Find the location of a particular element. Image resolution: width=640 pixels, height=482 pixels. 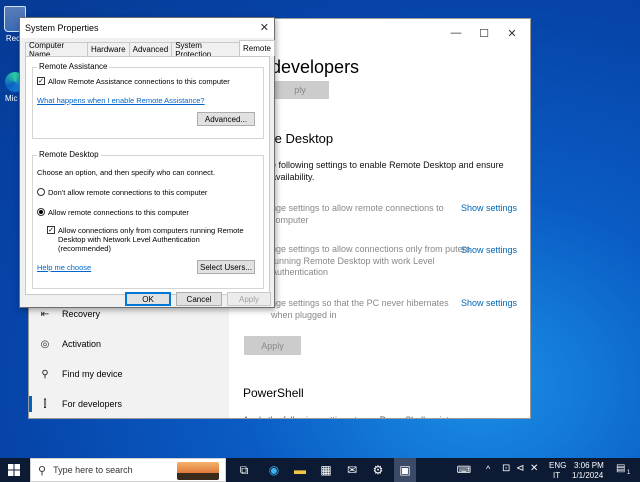

tab-advanced: Advanced is located at coordinates (150, 49).